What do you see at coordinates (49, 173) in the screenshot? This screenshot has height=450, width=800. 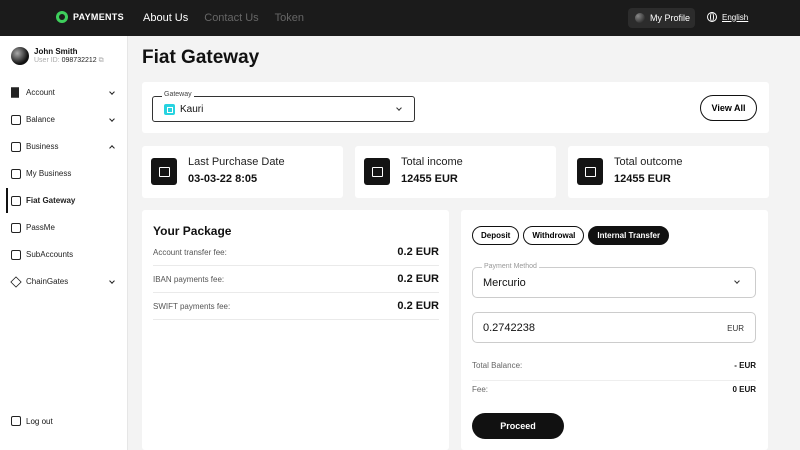 I see `sidebar-item-label: My Business` at bounding box center [49, 173].